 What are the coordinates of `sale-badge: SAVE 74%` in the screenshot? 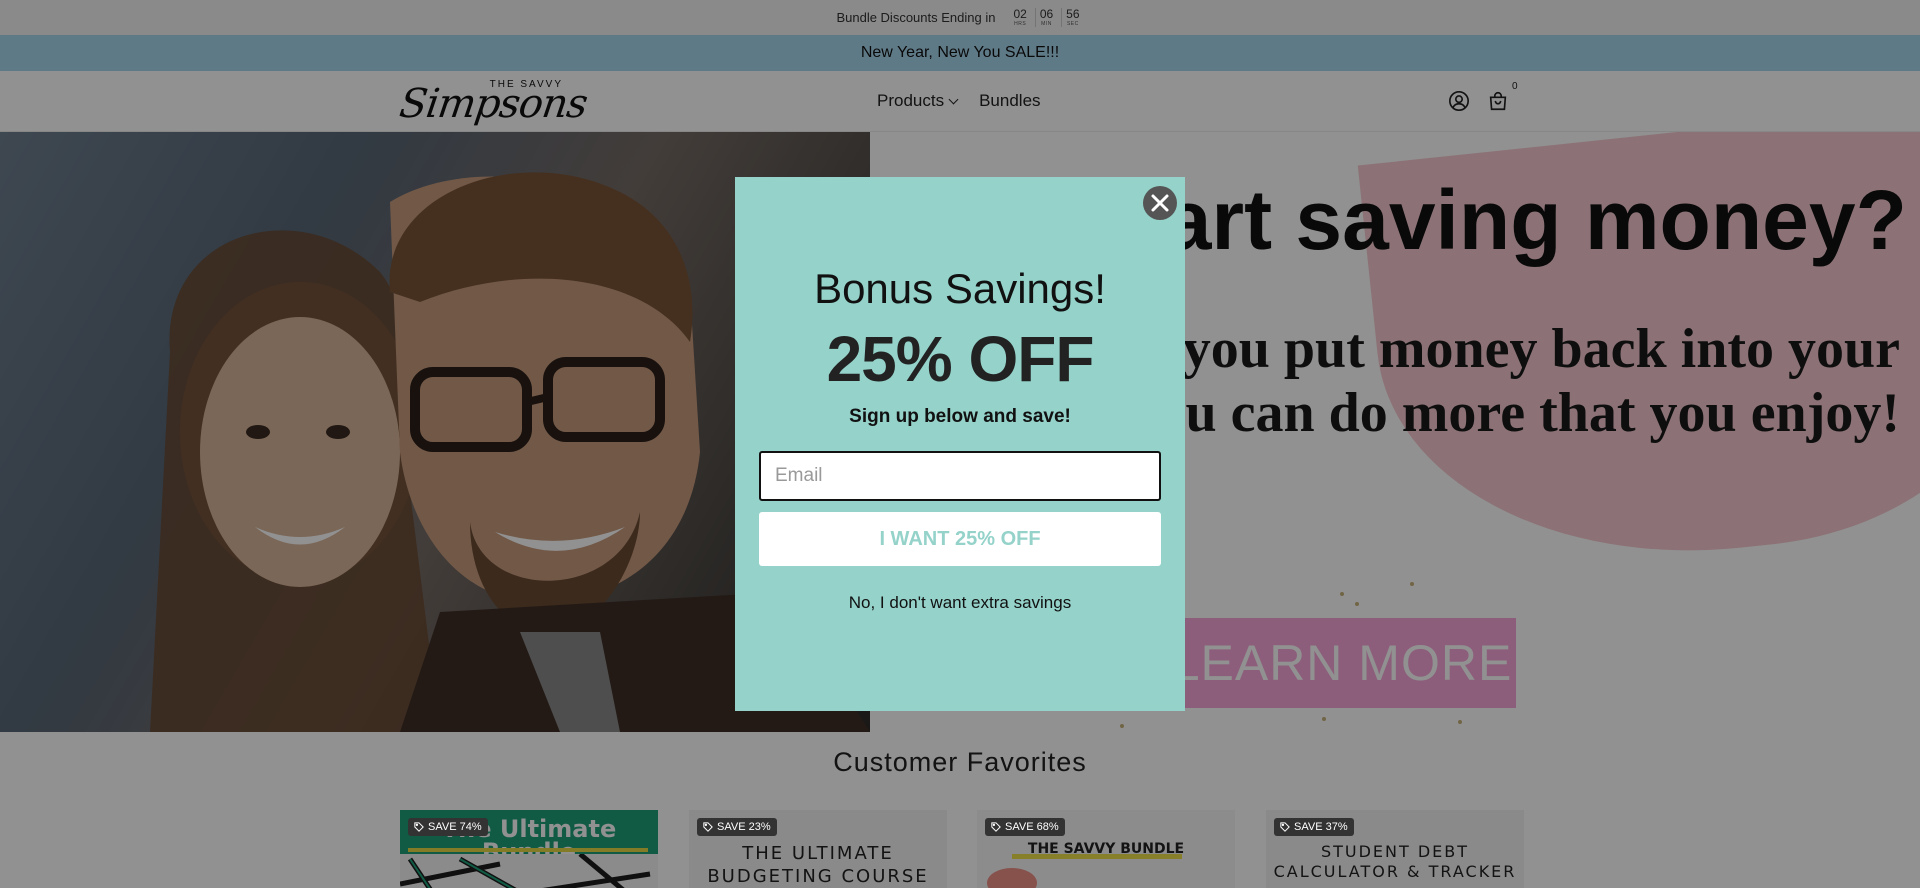 It's located at (448, 827).